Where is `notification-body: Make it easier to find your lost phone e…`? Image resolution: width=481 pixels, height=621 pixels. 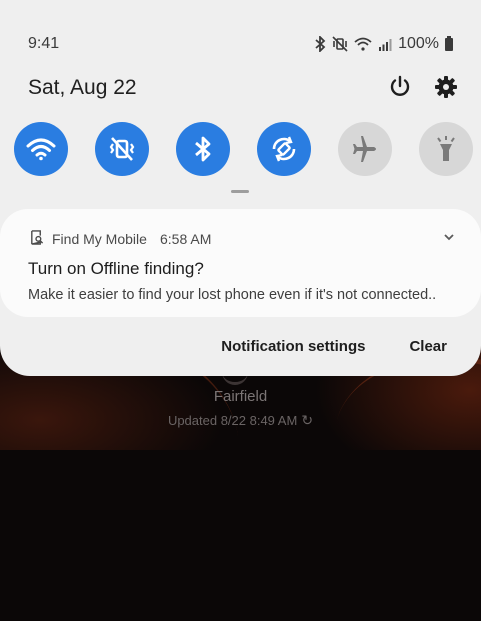
notification-body: Make it easier to find your lost phone e… is located at coordinates (232, 295).